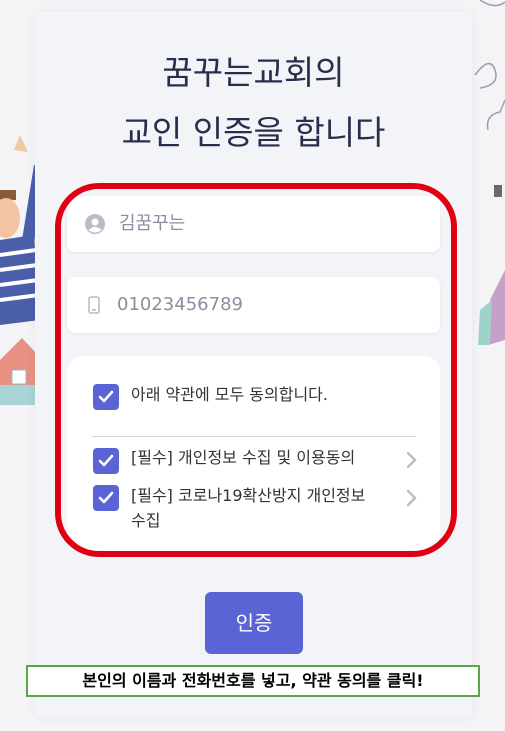 The image size is (505, 731). What do you see at coordinates (254, 623) in the screenshot?
I see `verify-button: 인증` at bounding box center [254, 623].